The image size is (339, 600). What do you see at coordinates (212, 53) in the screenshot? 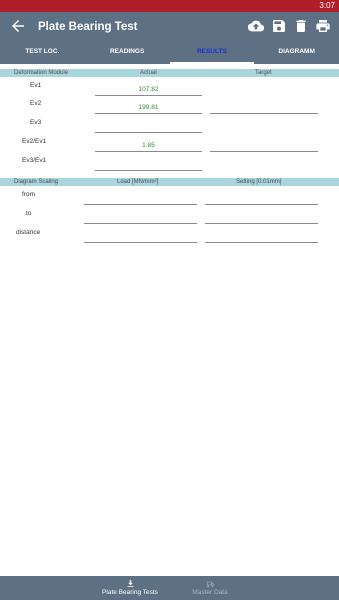
I see `tab-results: RESULTS` at bounding box center [212, 53].